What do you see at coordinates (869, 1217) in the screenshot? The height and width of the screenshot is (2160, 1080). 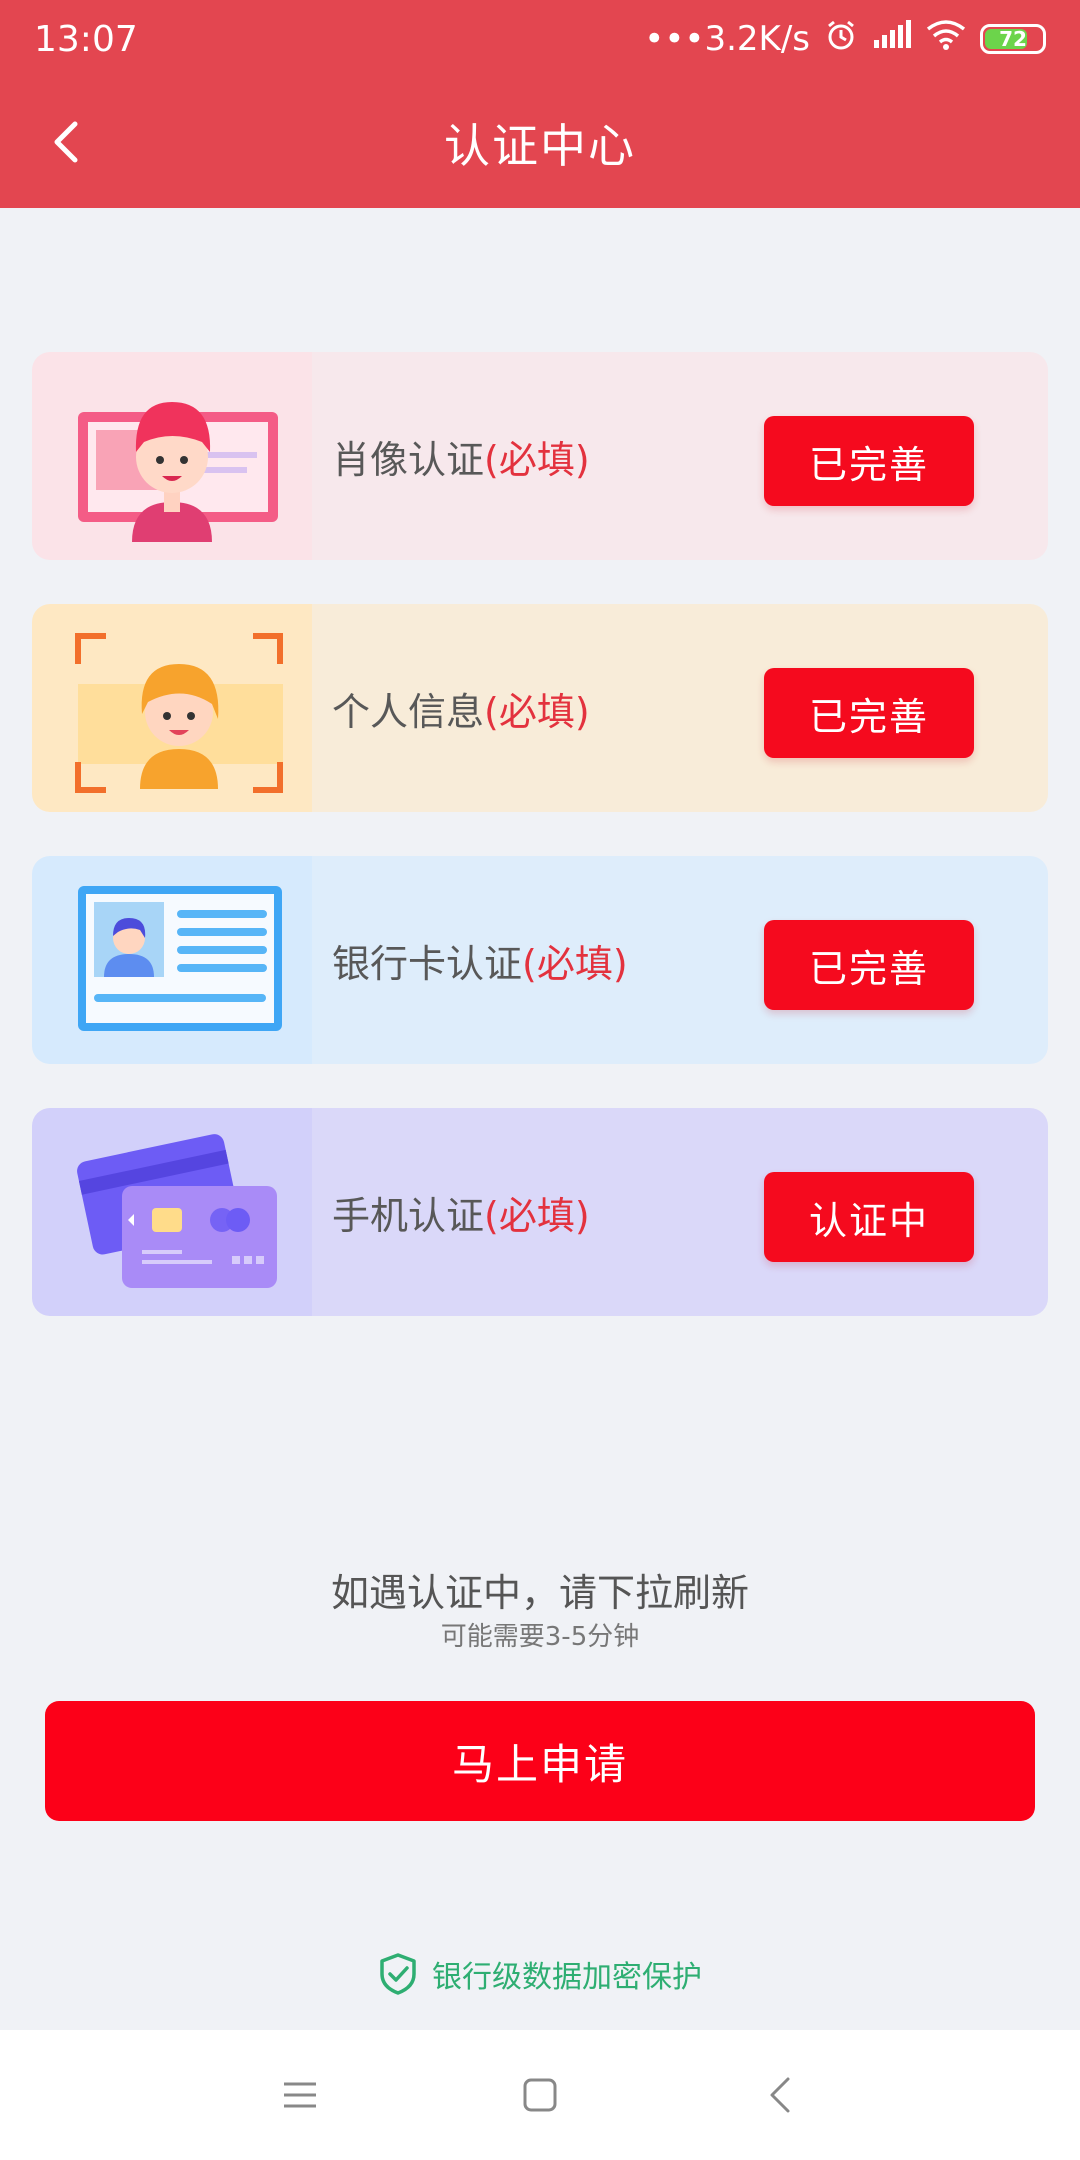 I see `status-button: 认证中` at bounding box center [869, 1217].